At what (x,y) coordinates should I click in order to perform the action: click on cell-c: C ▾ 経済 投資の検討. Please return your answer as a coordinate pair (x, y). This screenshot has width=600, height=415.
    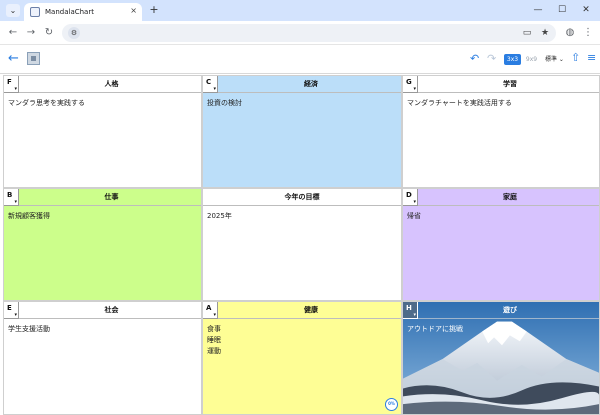
    Looking at the image, I should click on (302, 131).